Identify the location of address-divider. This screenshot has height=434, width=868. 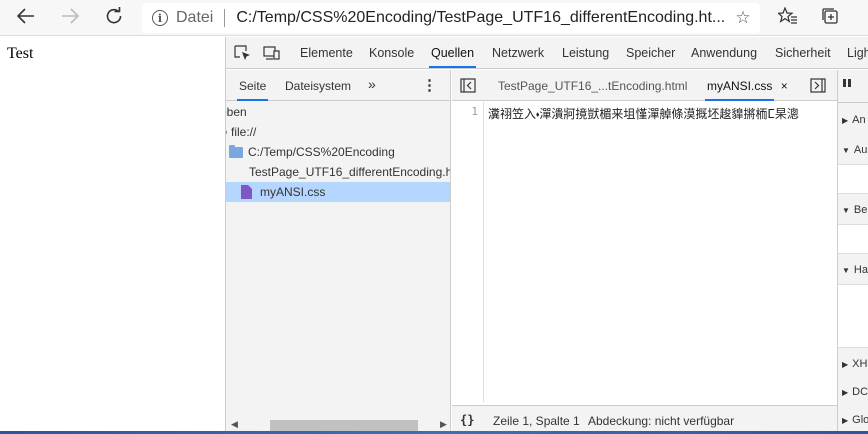
(225, 18).